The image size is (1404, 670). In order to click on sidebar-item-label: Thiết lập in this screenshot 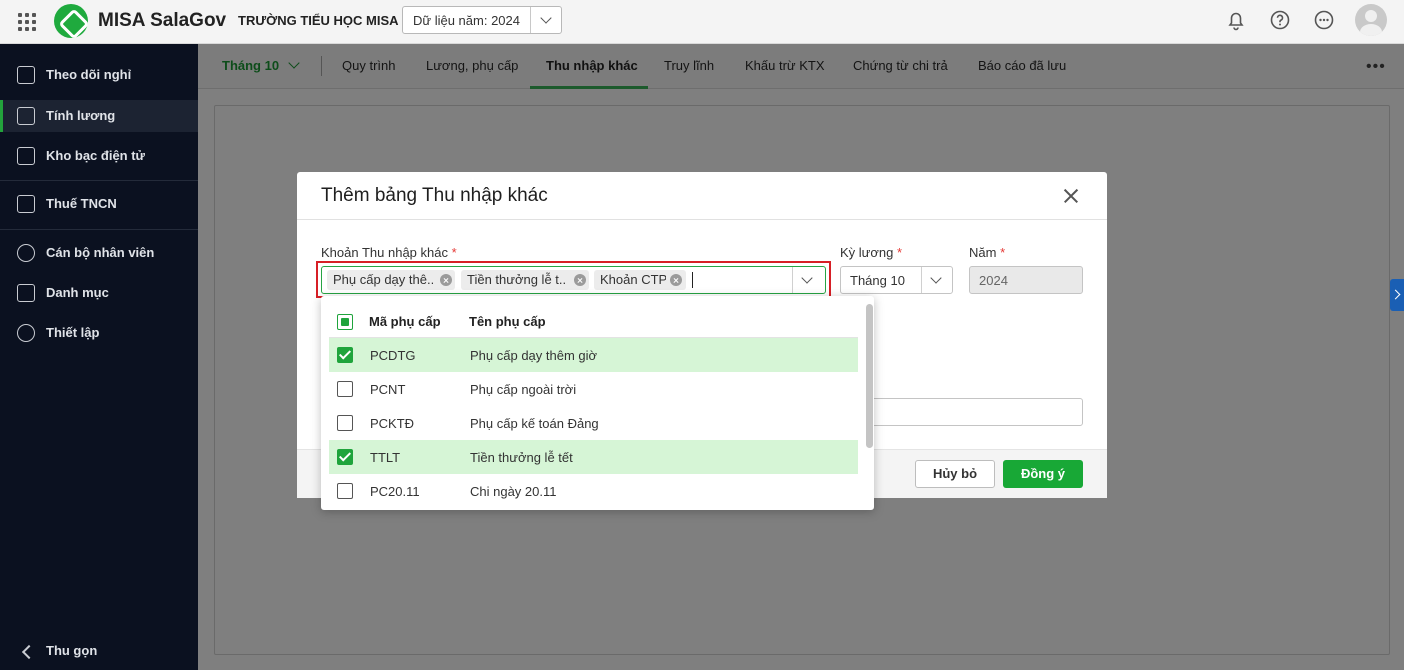, I will do `click(73, 332)`.